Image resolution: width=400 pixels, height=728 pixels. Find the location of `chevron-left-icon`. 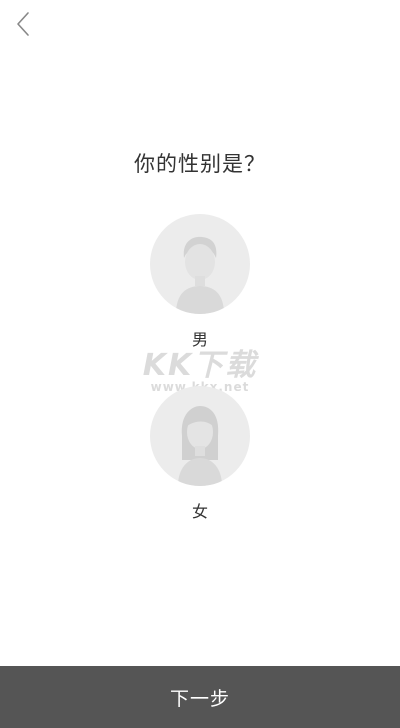

chevron-left-icon is located at coordinates (23, 24).